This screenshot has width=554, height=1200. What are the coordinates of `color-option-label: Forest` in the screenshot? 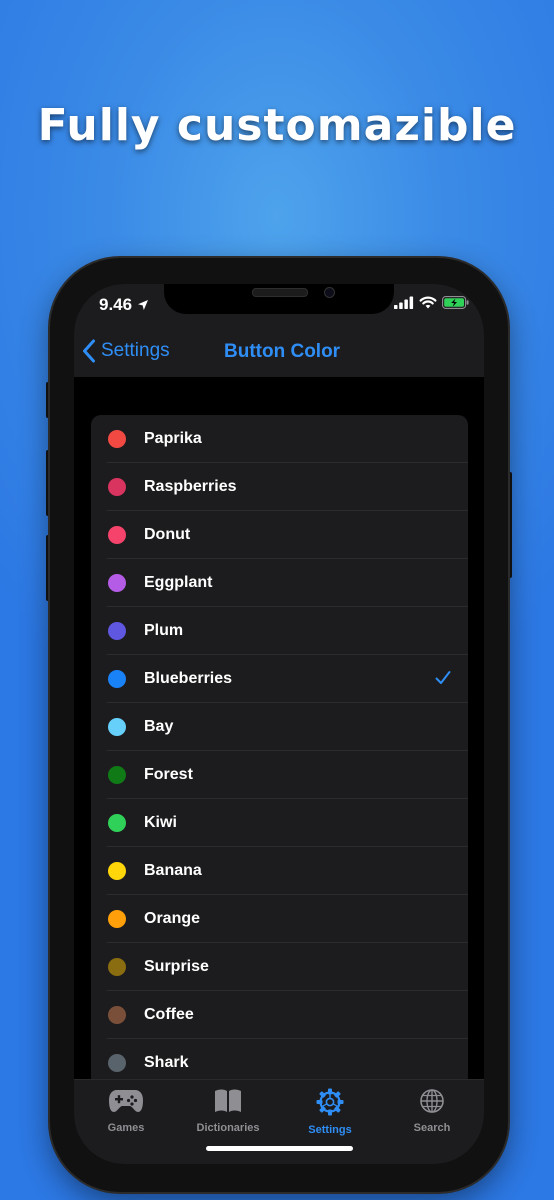 It's located at (168, 774).